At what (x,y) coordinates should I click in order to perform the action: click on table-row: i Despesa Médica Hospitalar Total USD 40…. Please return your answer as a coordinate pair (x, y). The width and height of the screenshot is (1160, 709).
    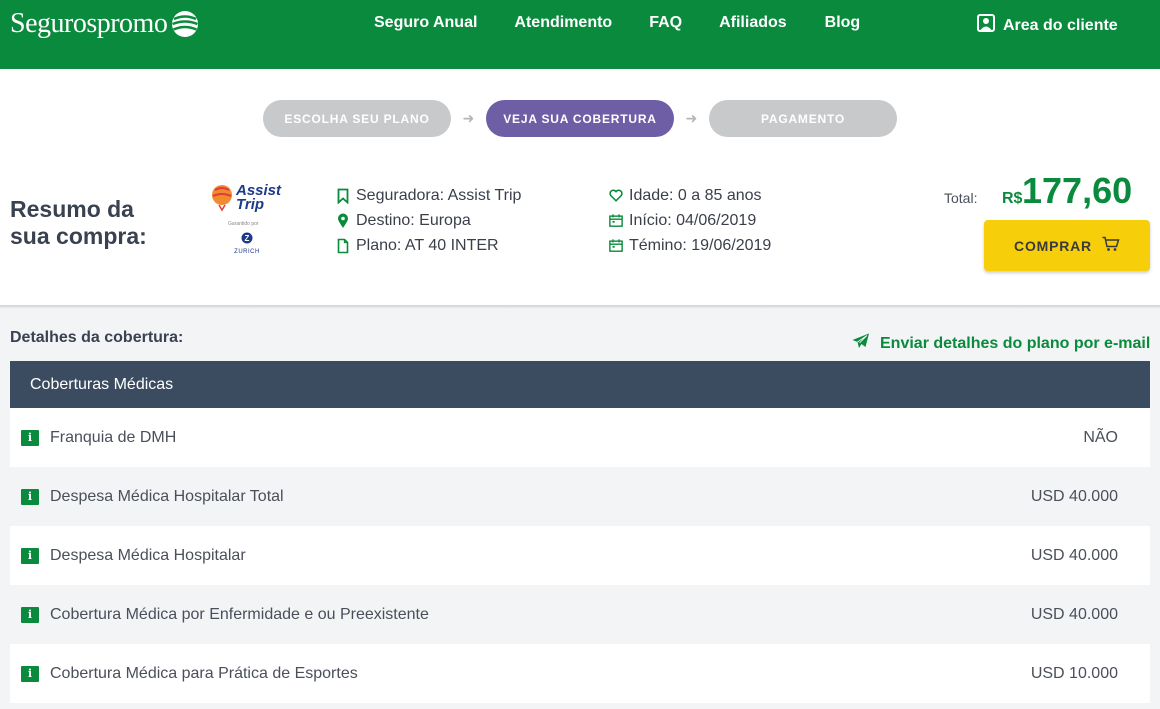
    Looking at the image, I should click on (580, 496).